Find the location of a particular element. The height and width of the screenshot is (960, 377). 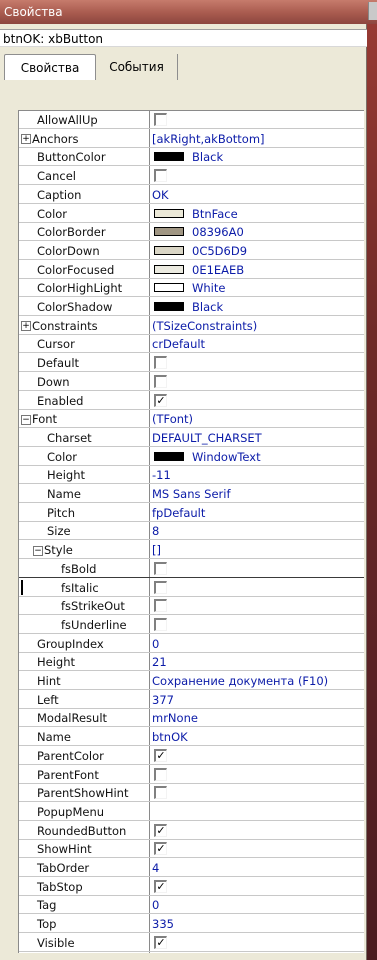

property-row: Name MS Sans Serif is located at coordinates (191, 494).